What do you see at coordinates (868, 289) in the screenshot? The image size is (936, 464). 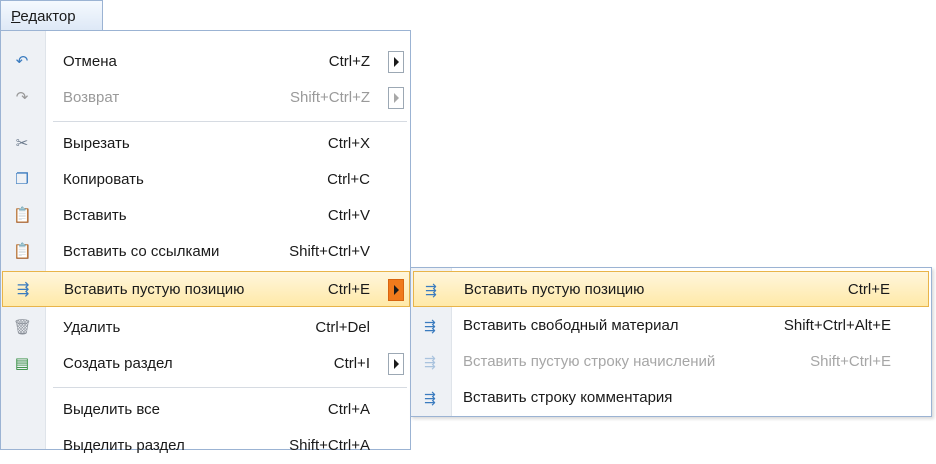 I see `submenu-item-shortcut: Ctrl+E` at bounding box center [868, 289].